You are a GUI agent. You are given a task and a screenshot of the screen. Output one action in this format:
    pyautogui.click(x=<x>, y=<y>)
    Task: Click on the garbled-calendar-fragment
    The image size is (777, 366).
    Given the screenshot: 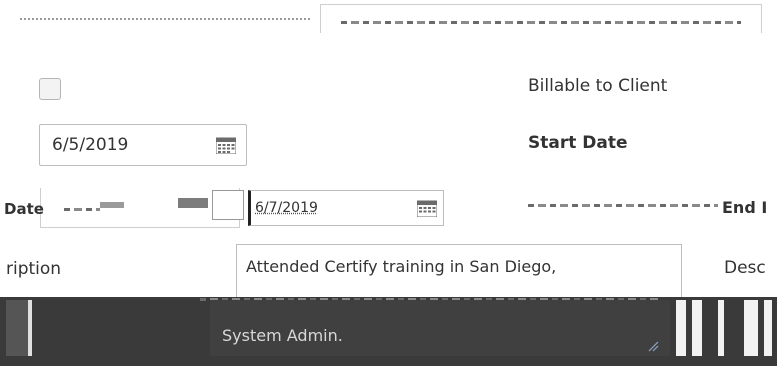 What is the action you would take?
    pyautogui.click(x=228, y=205)
    